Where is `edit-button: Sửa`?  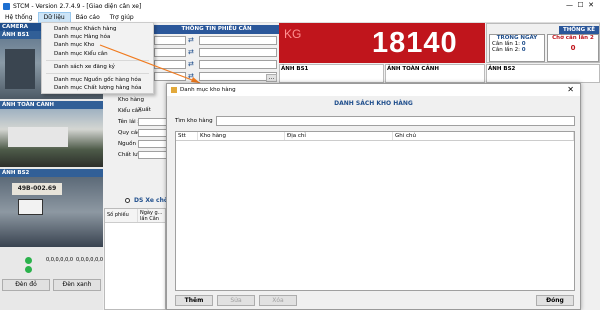 edit-button: Sửa is located at coordinates (236, 300).